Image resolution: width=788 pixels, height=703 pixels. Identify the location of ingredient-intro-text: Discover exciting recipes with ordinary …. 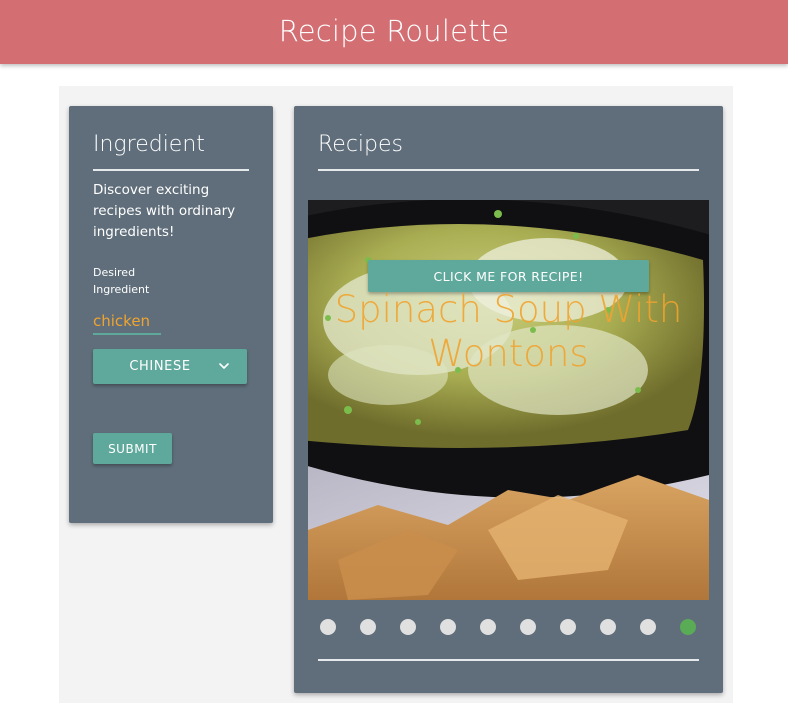
(164, 211).